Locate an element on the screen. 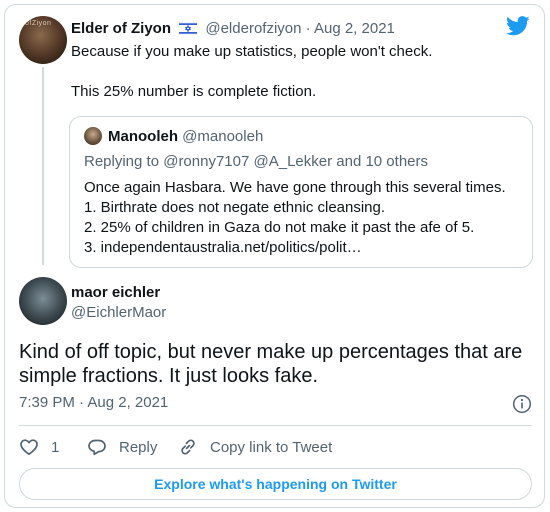 This screenshot has width=550, height=512. thread-connector-line is located at coordinates (43, 166).